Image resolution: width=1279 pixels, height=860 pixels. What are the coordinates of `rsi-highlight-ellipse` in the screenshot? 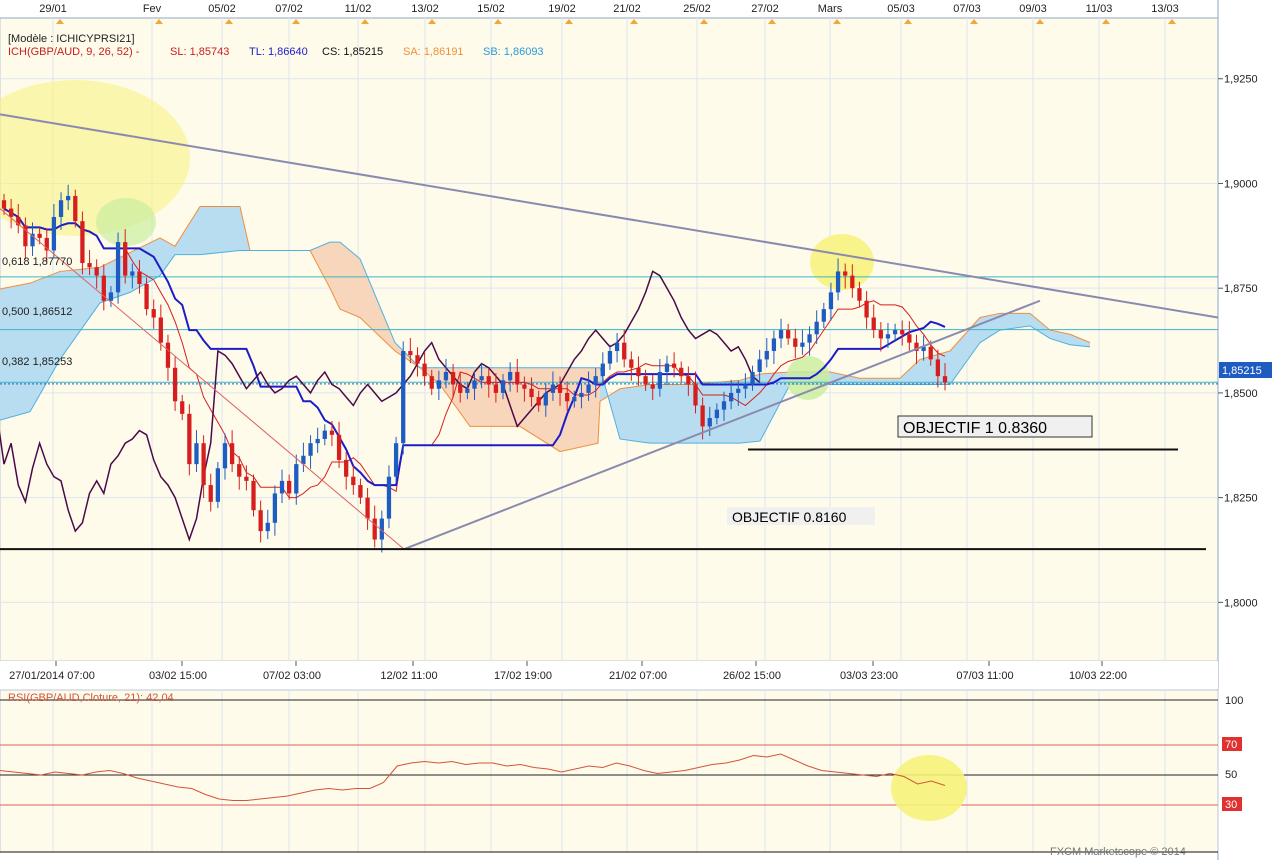 It's located at (929, 788).